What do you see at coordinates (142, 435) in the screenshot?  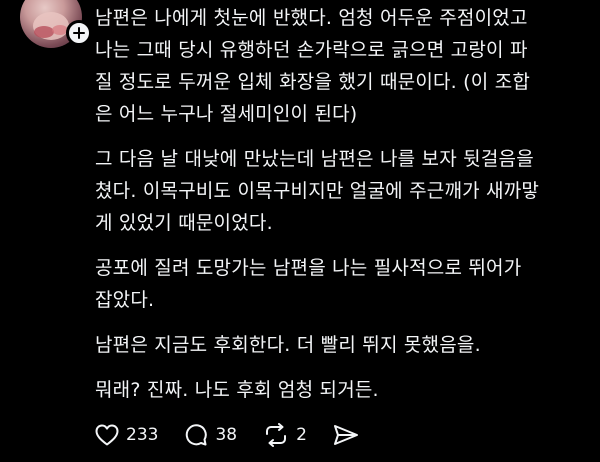 I see `like-count: 233` at bounding box center [142, 435].